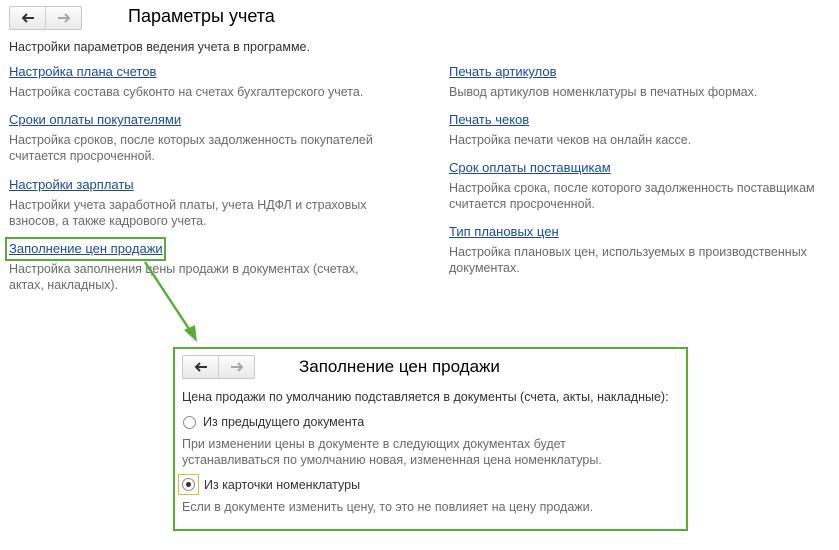 This screenshot has width=839, height=550. What do you see at coordinates (85, 249) in the screenshot?
I see `link-highlight-box` at bounding box center [85, 249].